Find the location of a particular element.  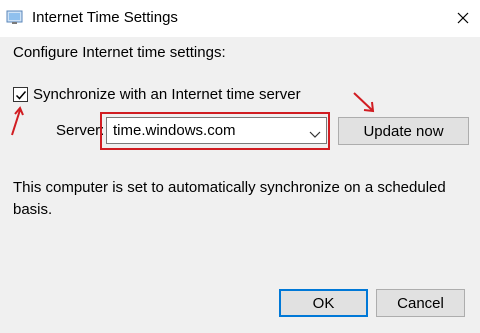

server-label: Server: is located at coordinates (80, 130).